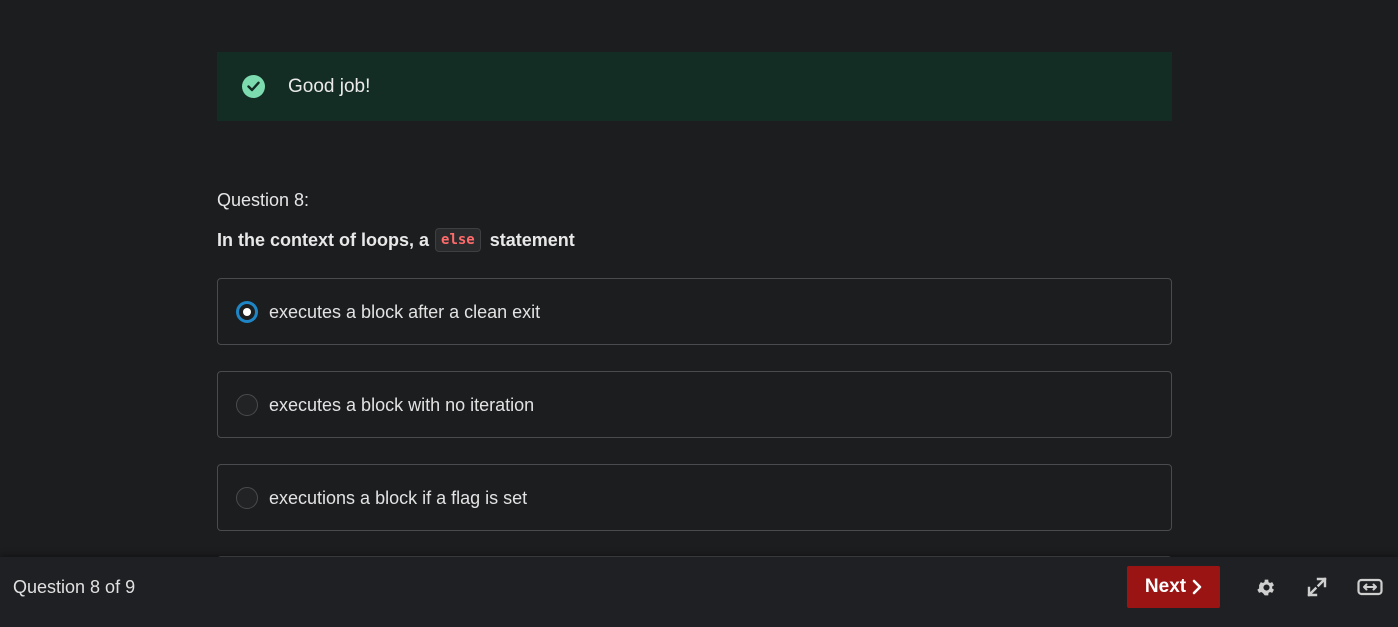  Describe the element at coordinates (1197, 587) in the screenshot. I see `chevron-right-icon` at that location.